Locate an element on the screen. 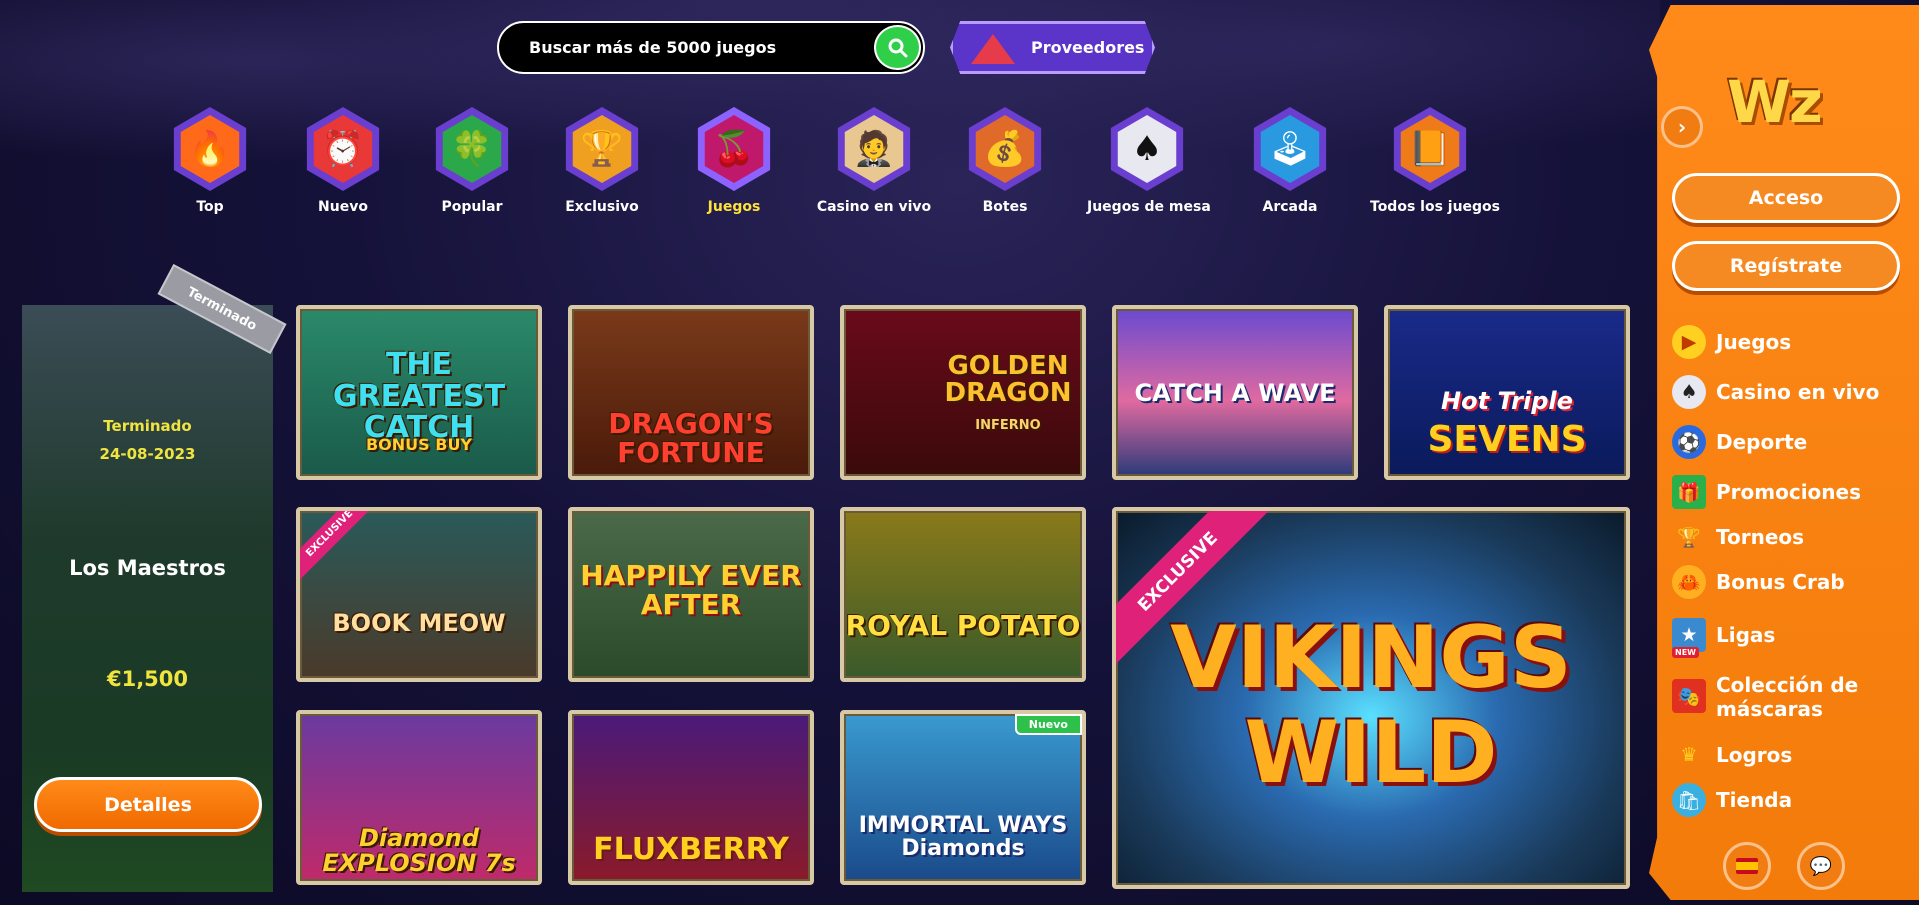 Image resolution: width=1919 pixels, height=905 pixels. login-button: Acceso is located at coordinates (1786, 198).